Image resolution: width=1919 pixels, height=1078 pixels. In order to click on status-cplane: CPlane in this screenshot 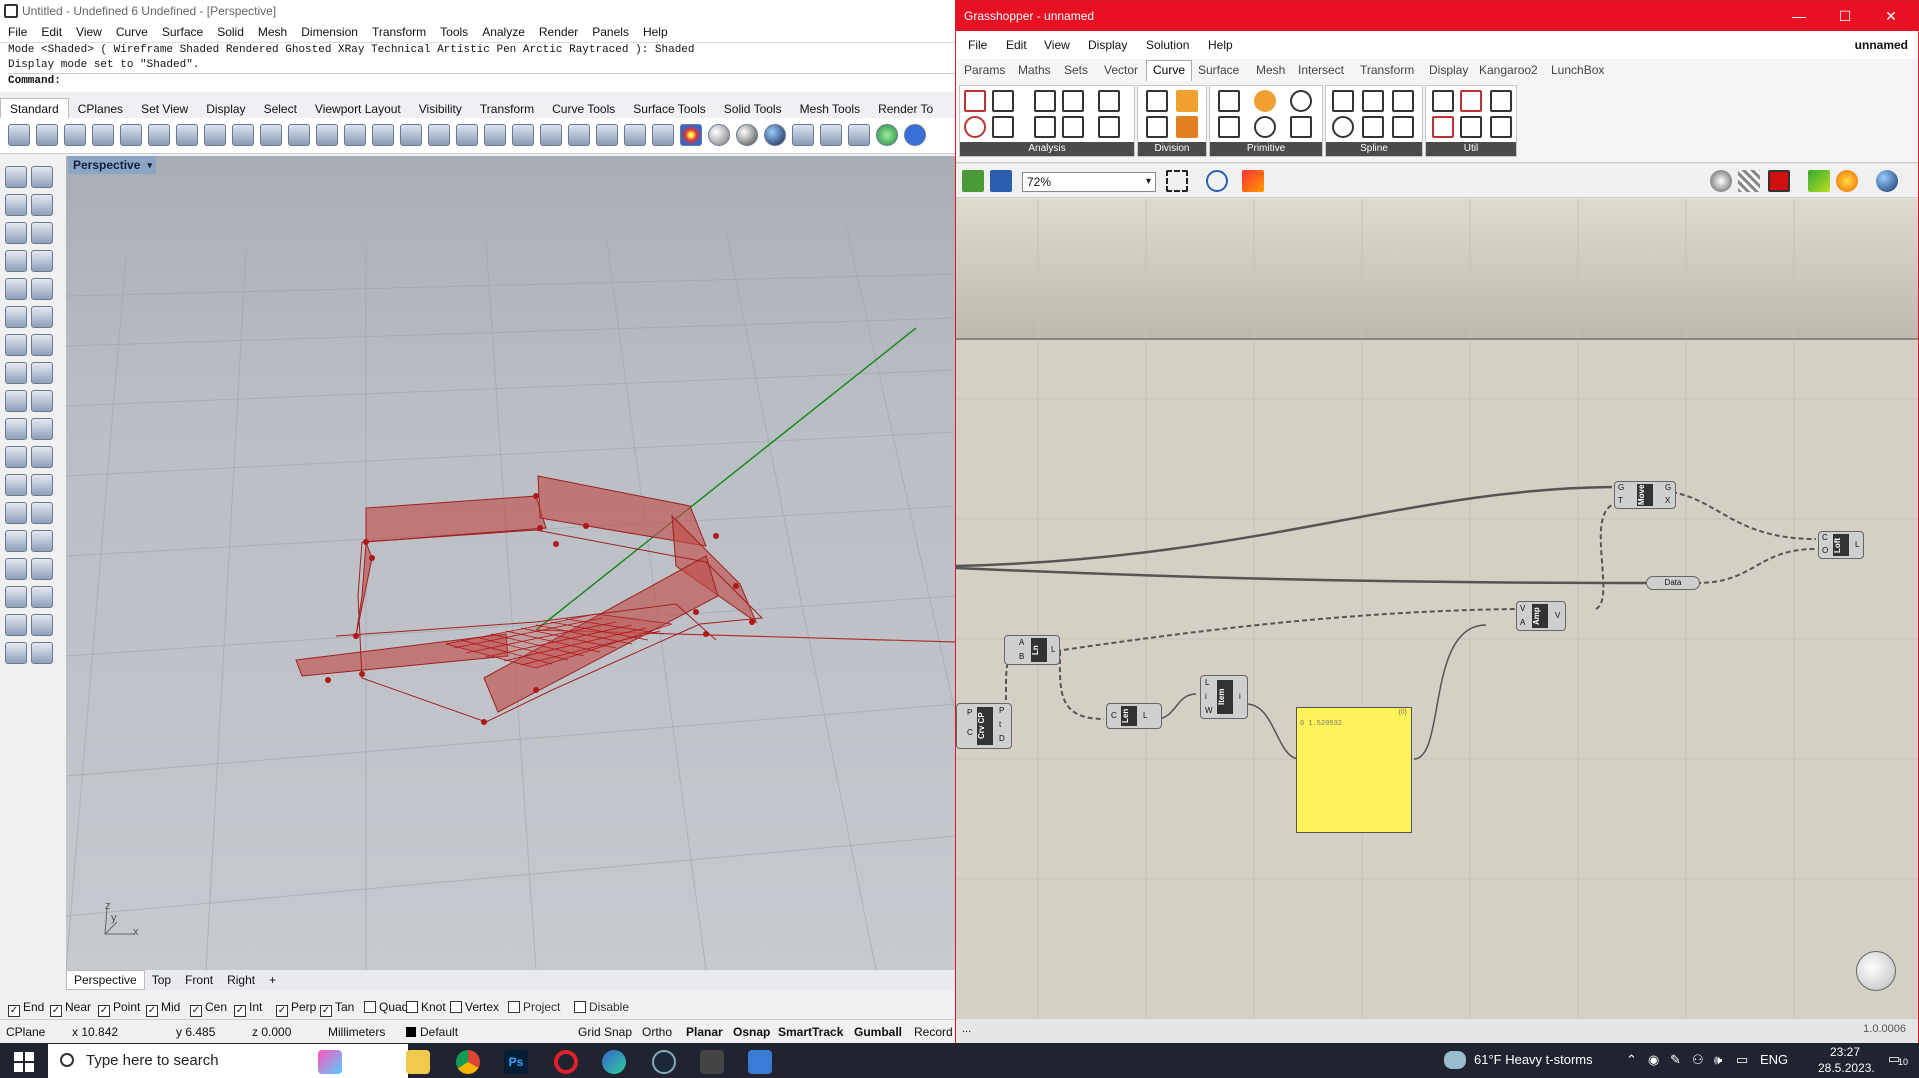, I will do `click(25, 1032)`.